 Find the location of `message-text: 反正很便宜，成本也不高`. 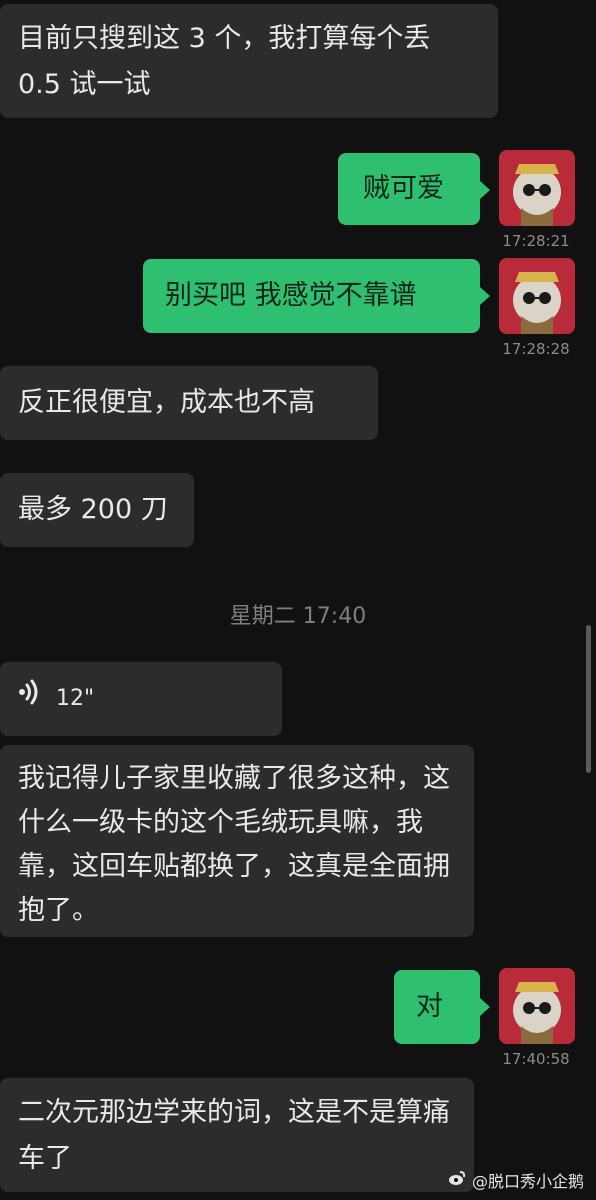

message-text: 反正很便宜，成本也不高 is located at coordinates (166, 402).